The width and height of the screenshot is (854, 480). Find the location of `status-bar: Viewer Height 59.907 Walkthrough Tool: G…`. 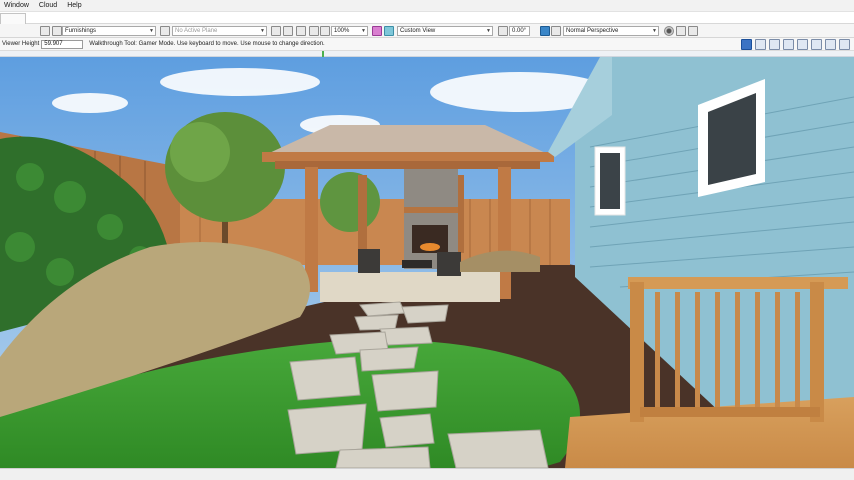

status-bar: Viewer Height 59.907 Walkthrough Tool: G… is located at coordinates (427, 44).